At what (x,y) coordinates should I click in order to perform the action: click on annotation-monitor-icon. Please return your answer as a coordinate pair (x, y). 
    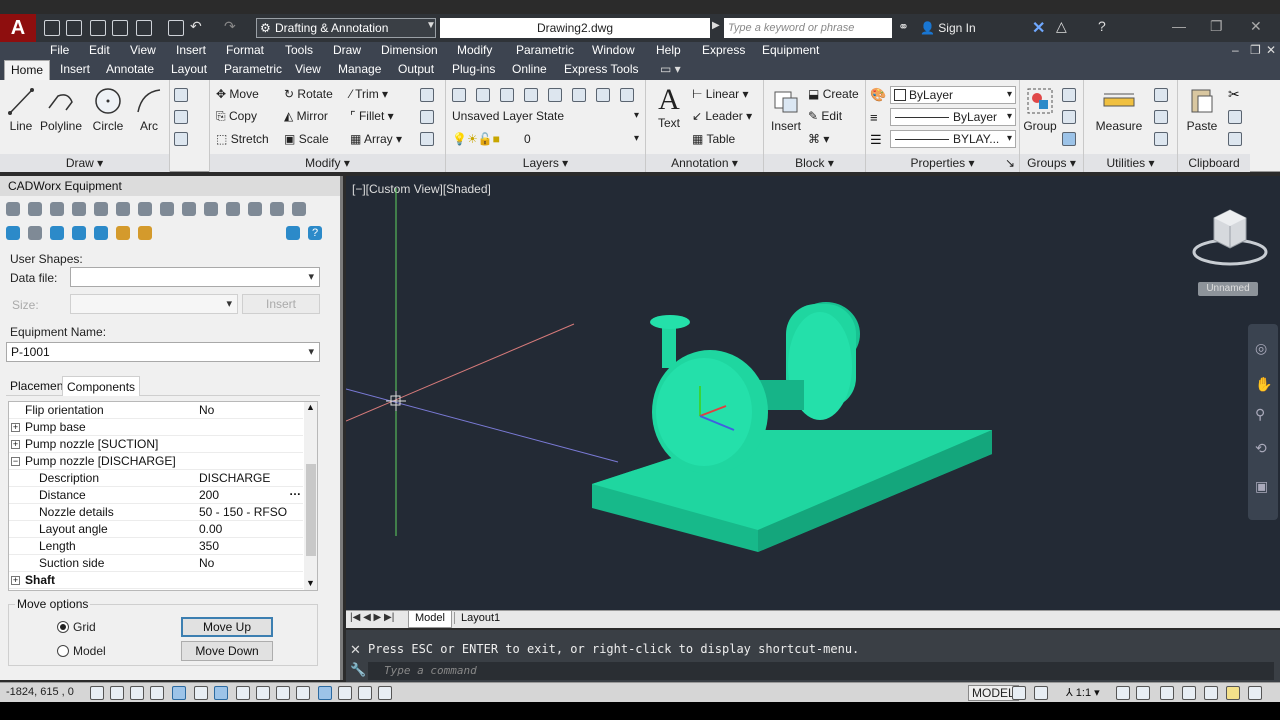
    Looking at the image, I should click on (385, 693).